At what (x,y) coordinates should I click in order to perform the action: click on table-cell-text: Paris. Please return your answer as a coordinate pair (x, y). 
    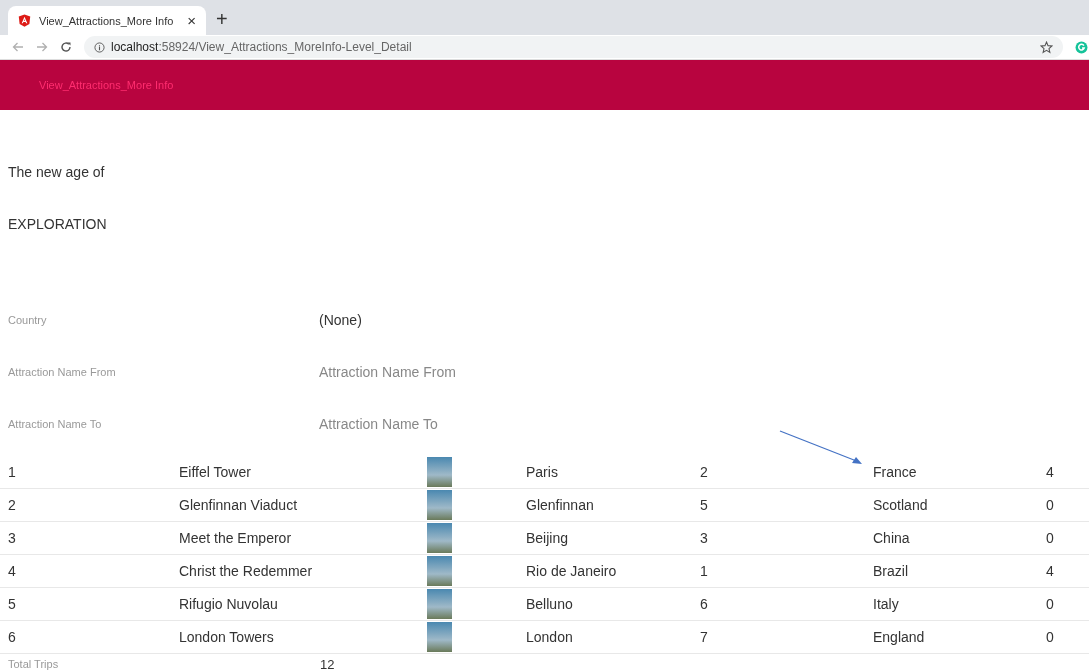
    Looking at the image, I should click on (542, 472).